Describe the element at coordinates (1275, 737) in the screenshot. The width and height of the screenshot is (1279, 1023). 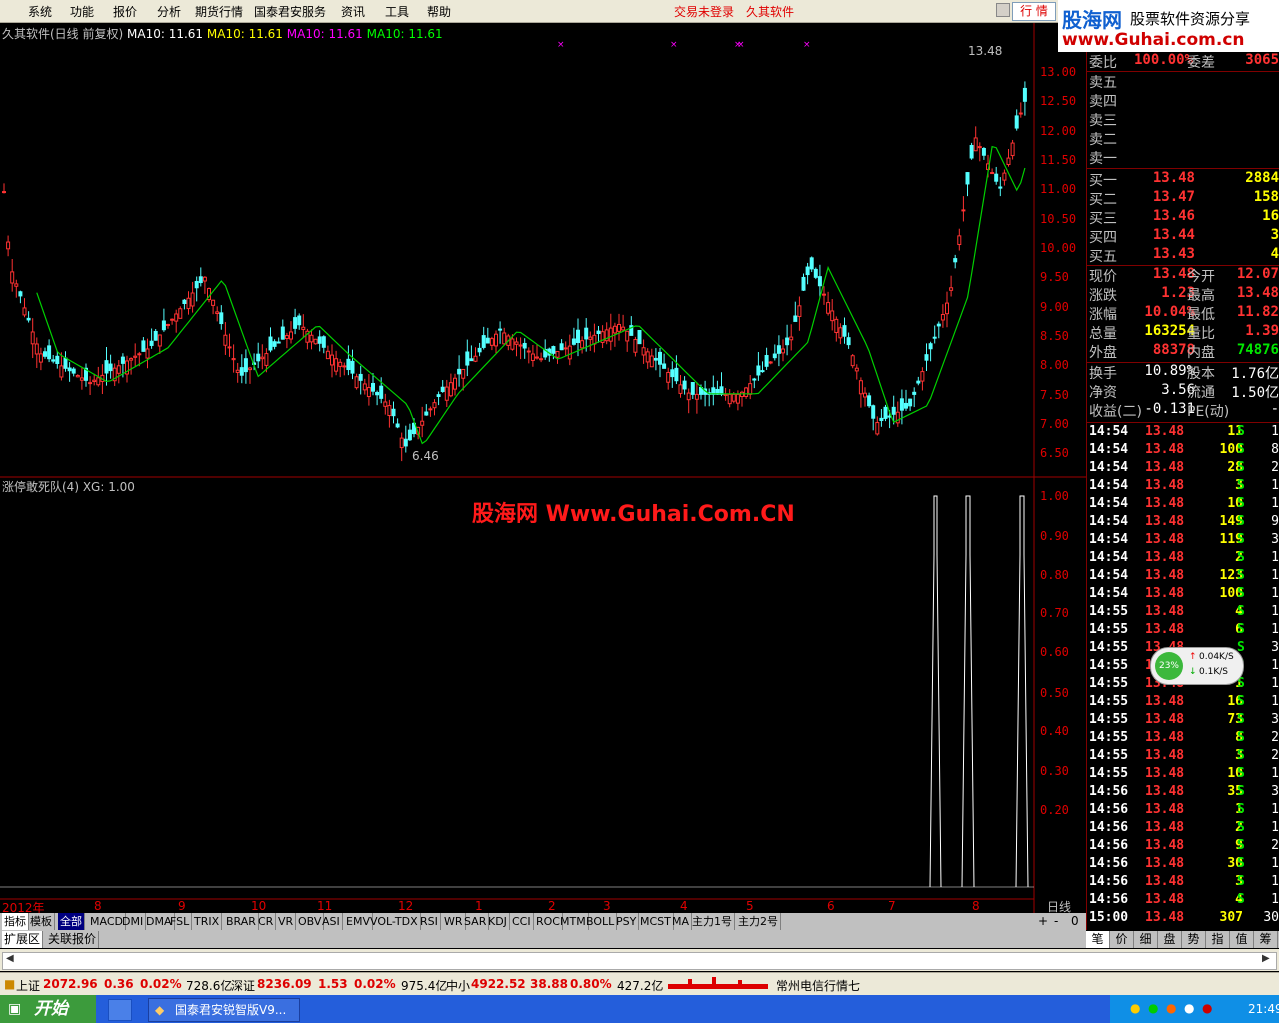
I see `tick-count: 2` at that location.